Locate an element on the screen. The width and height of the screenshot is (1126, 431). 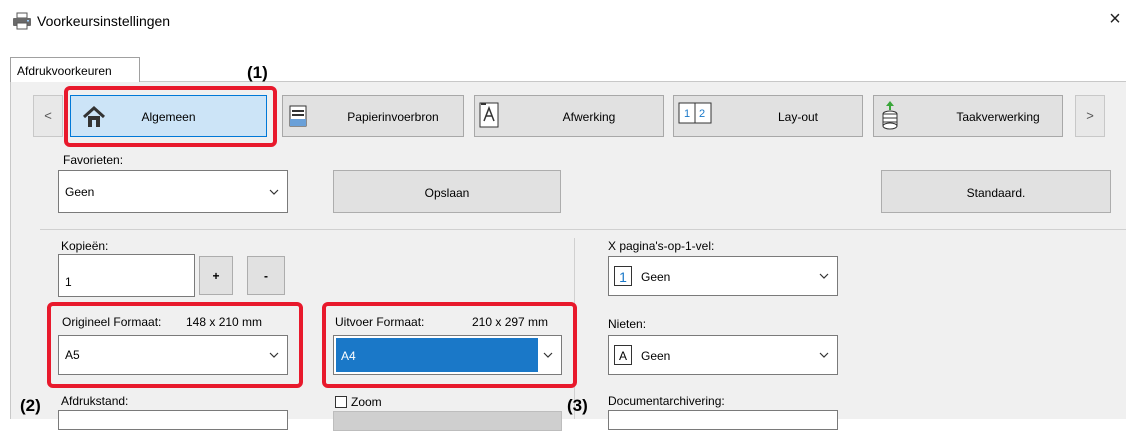
nav-tab-label: Afwerking is located at coordinates (589, 117).